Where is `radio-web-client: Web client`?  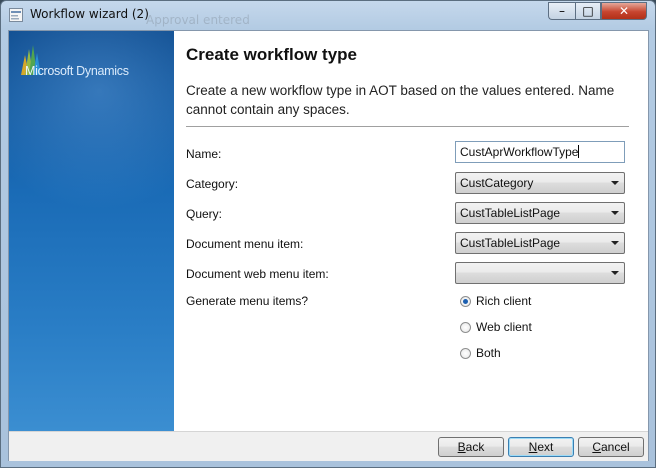
radio-web-client: Web client is located at coordinates (496, 327).